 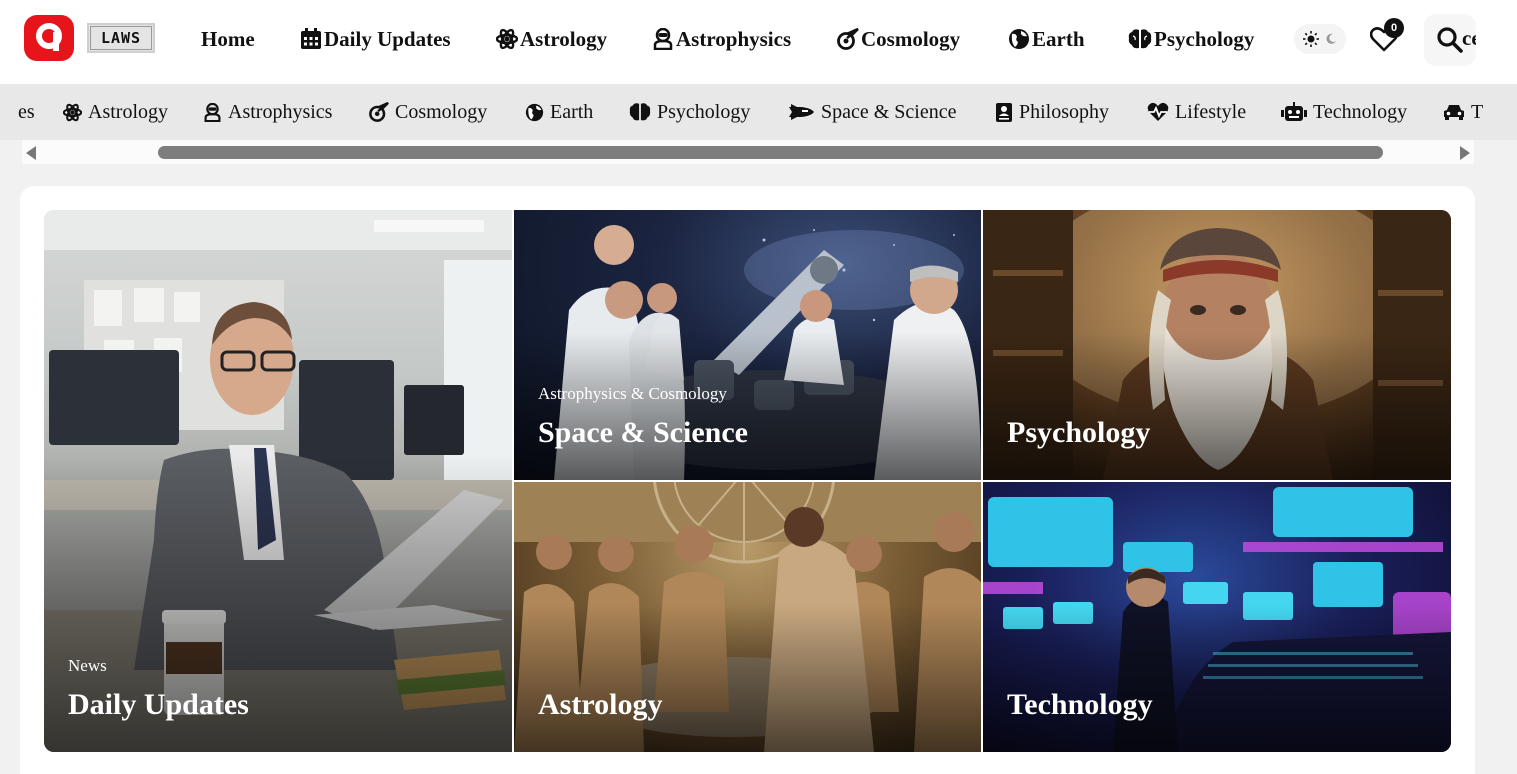 What do you see at coordinates (704, 111) in the screenshot?
I see `category-label: Psychology` at bounding box center [704, 111].